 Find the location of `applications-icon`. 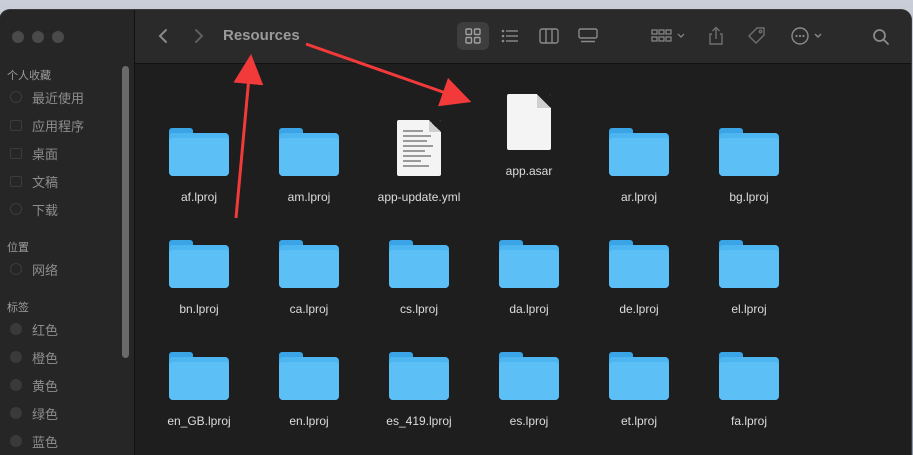

applications-icon is located at coordinates (16, 125).